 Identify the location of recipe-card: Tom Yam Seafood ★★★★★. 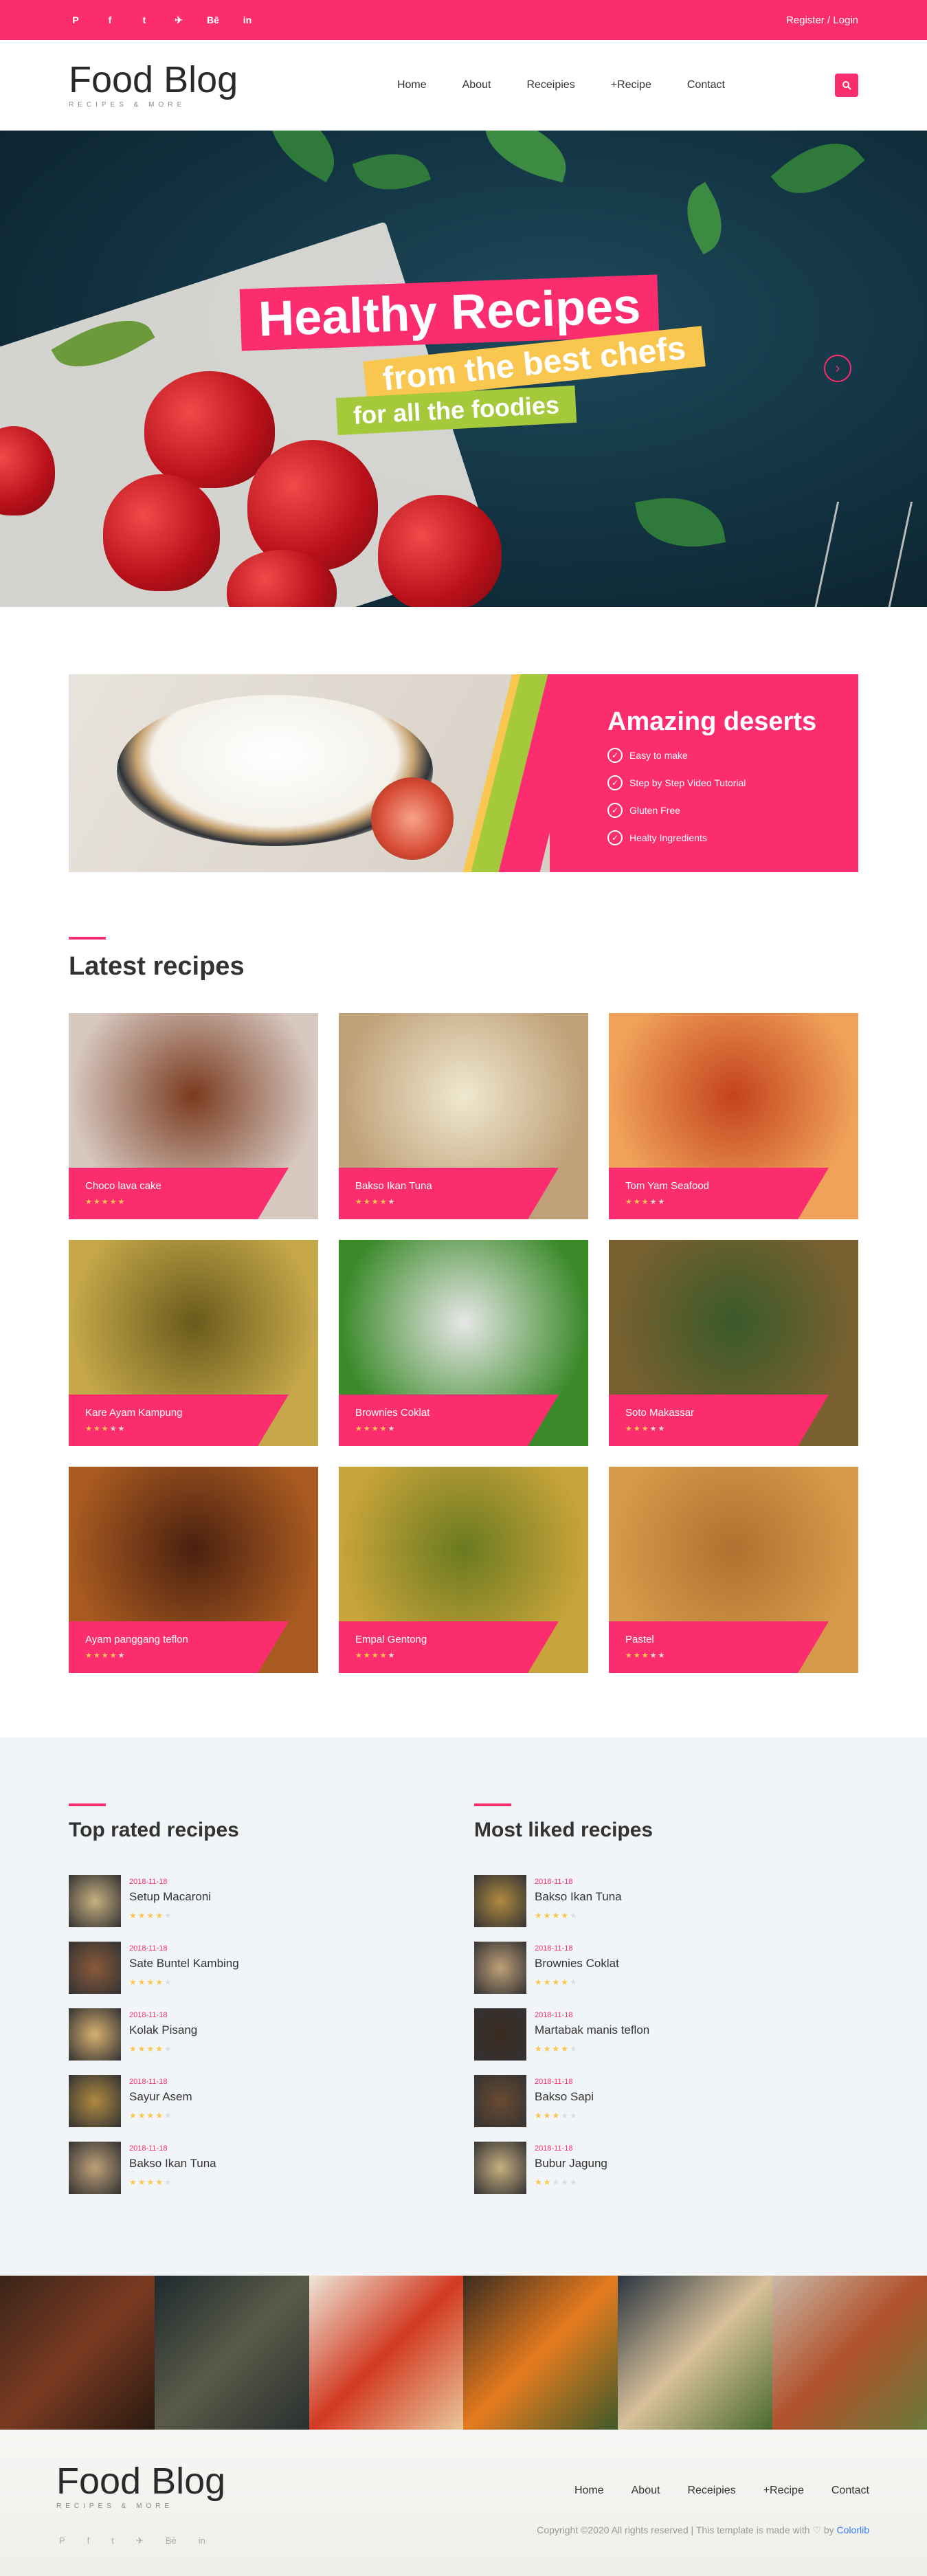
(733, 1116).